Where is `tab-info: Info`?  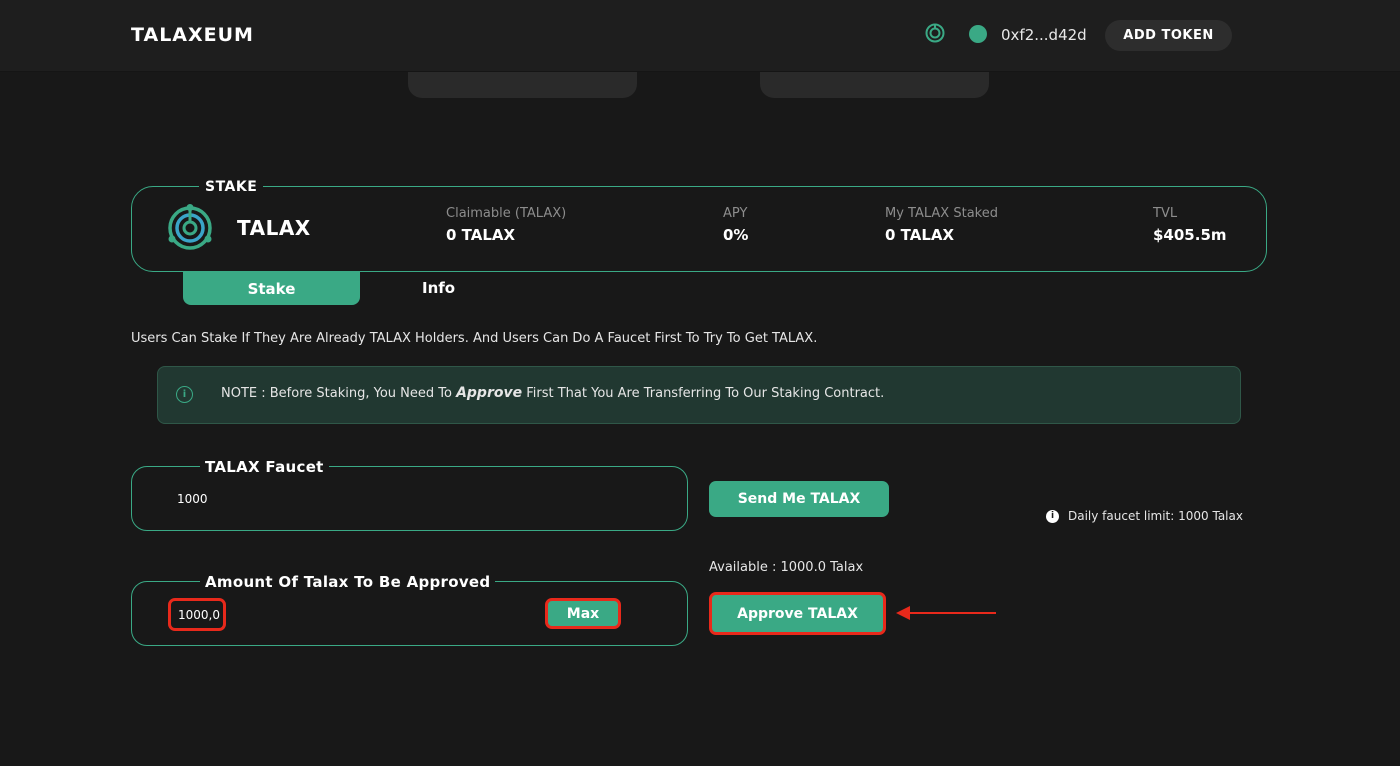 tab-info: Info is located at coordinates (438, 288).